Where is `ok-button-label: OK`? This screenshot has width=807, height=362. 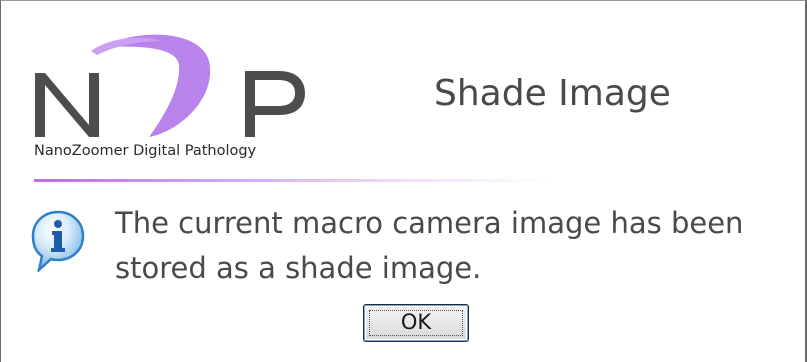
ok-button-label: OK is located at coordinates (416, 322).